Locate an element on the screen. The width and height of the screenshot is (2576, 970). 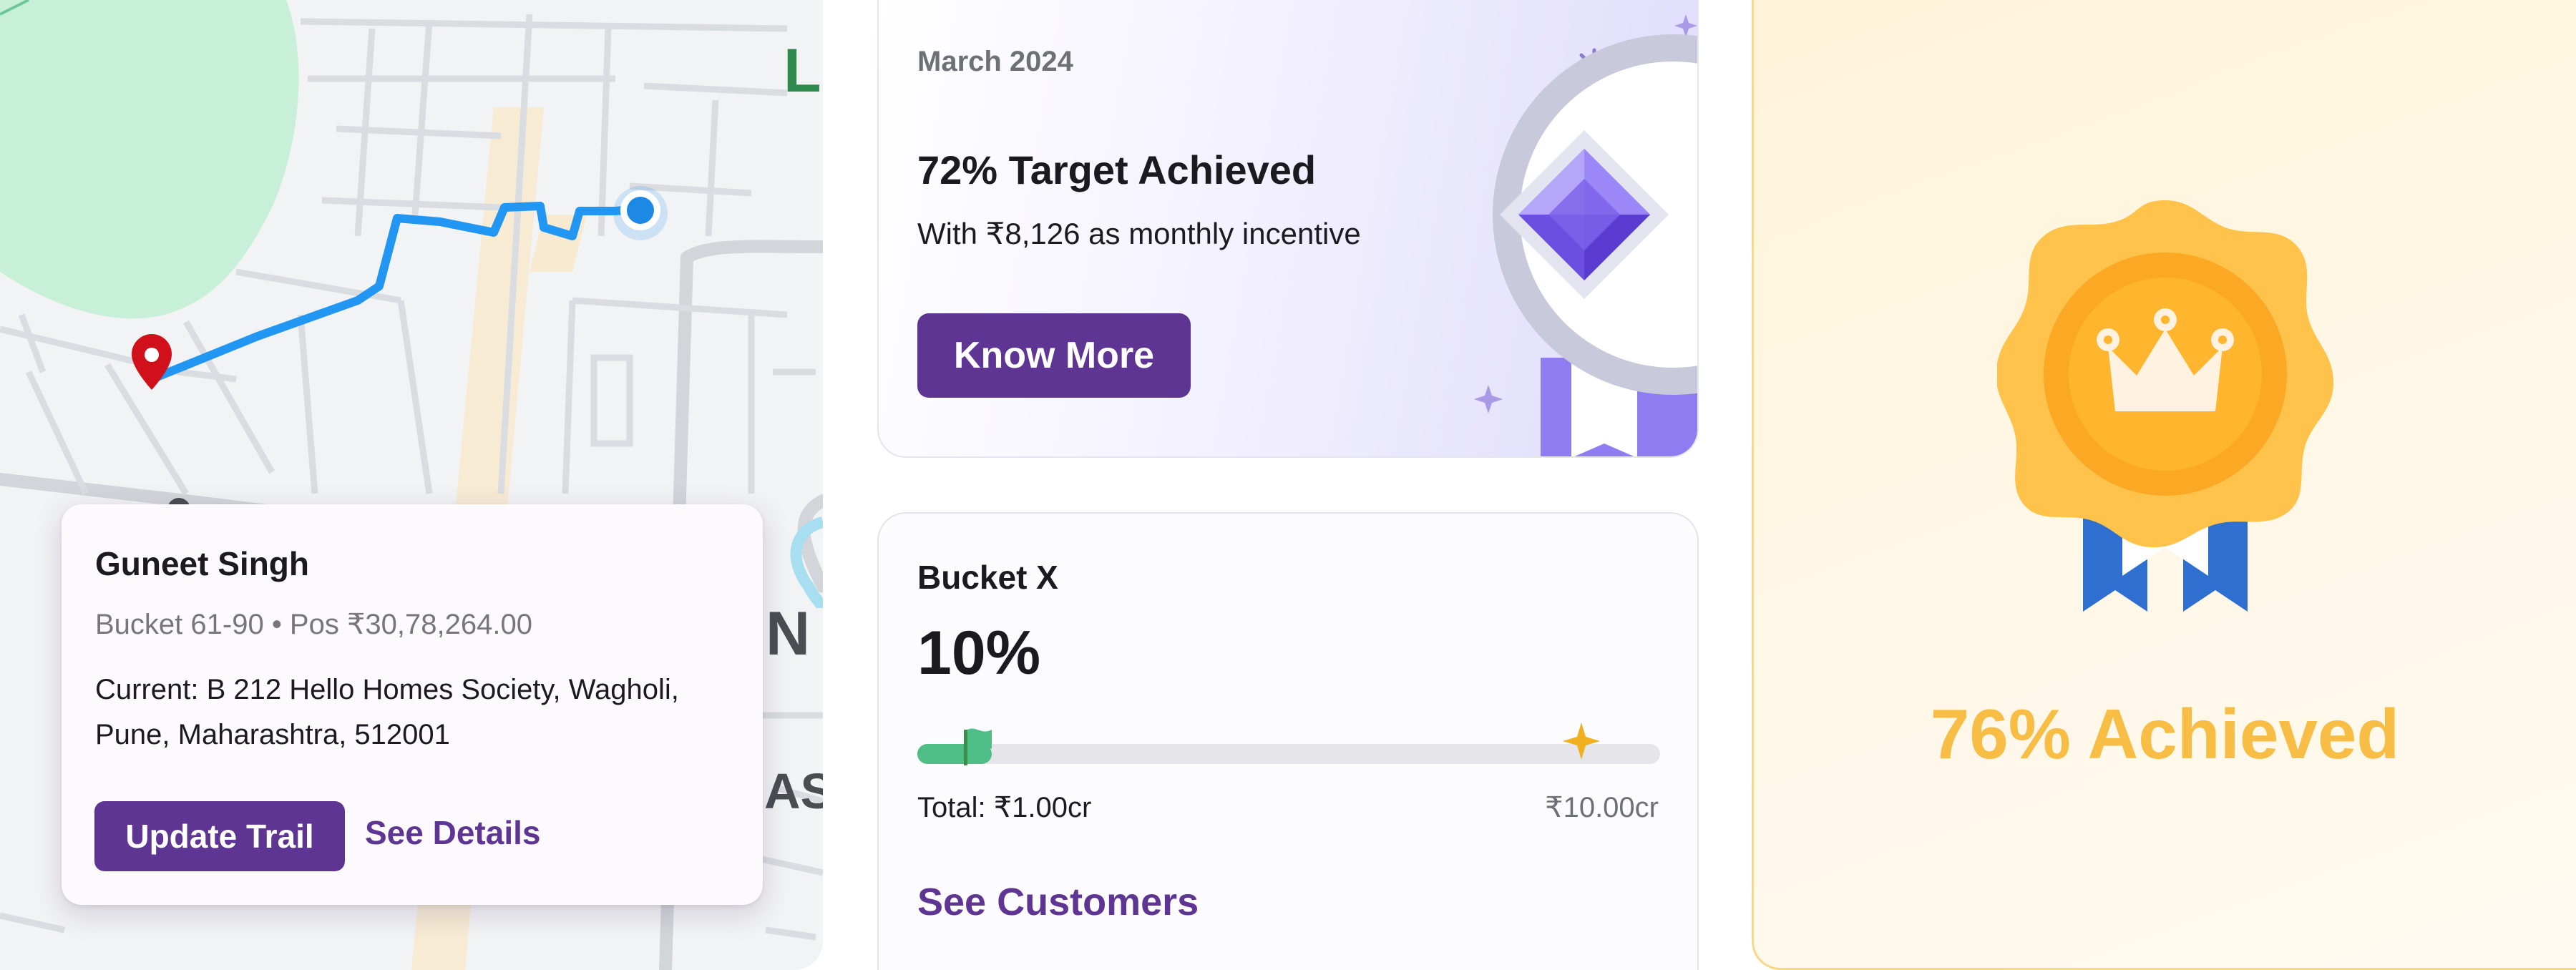
customer-name: Guneet Singh is located at coordinates (202, 563).